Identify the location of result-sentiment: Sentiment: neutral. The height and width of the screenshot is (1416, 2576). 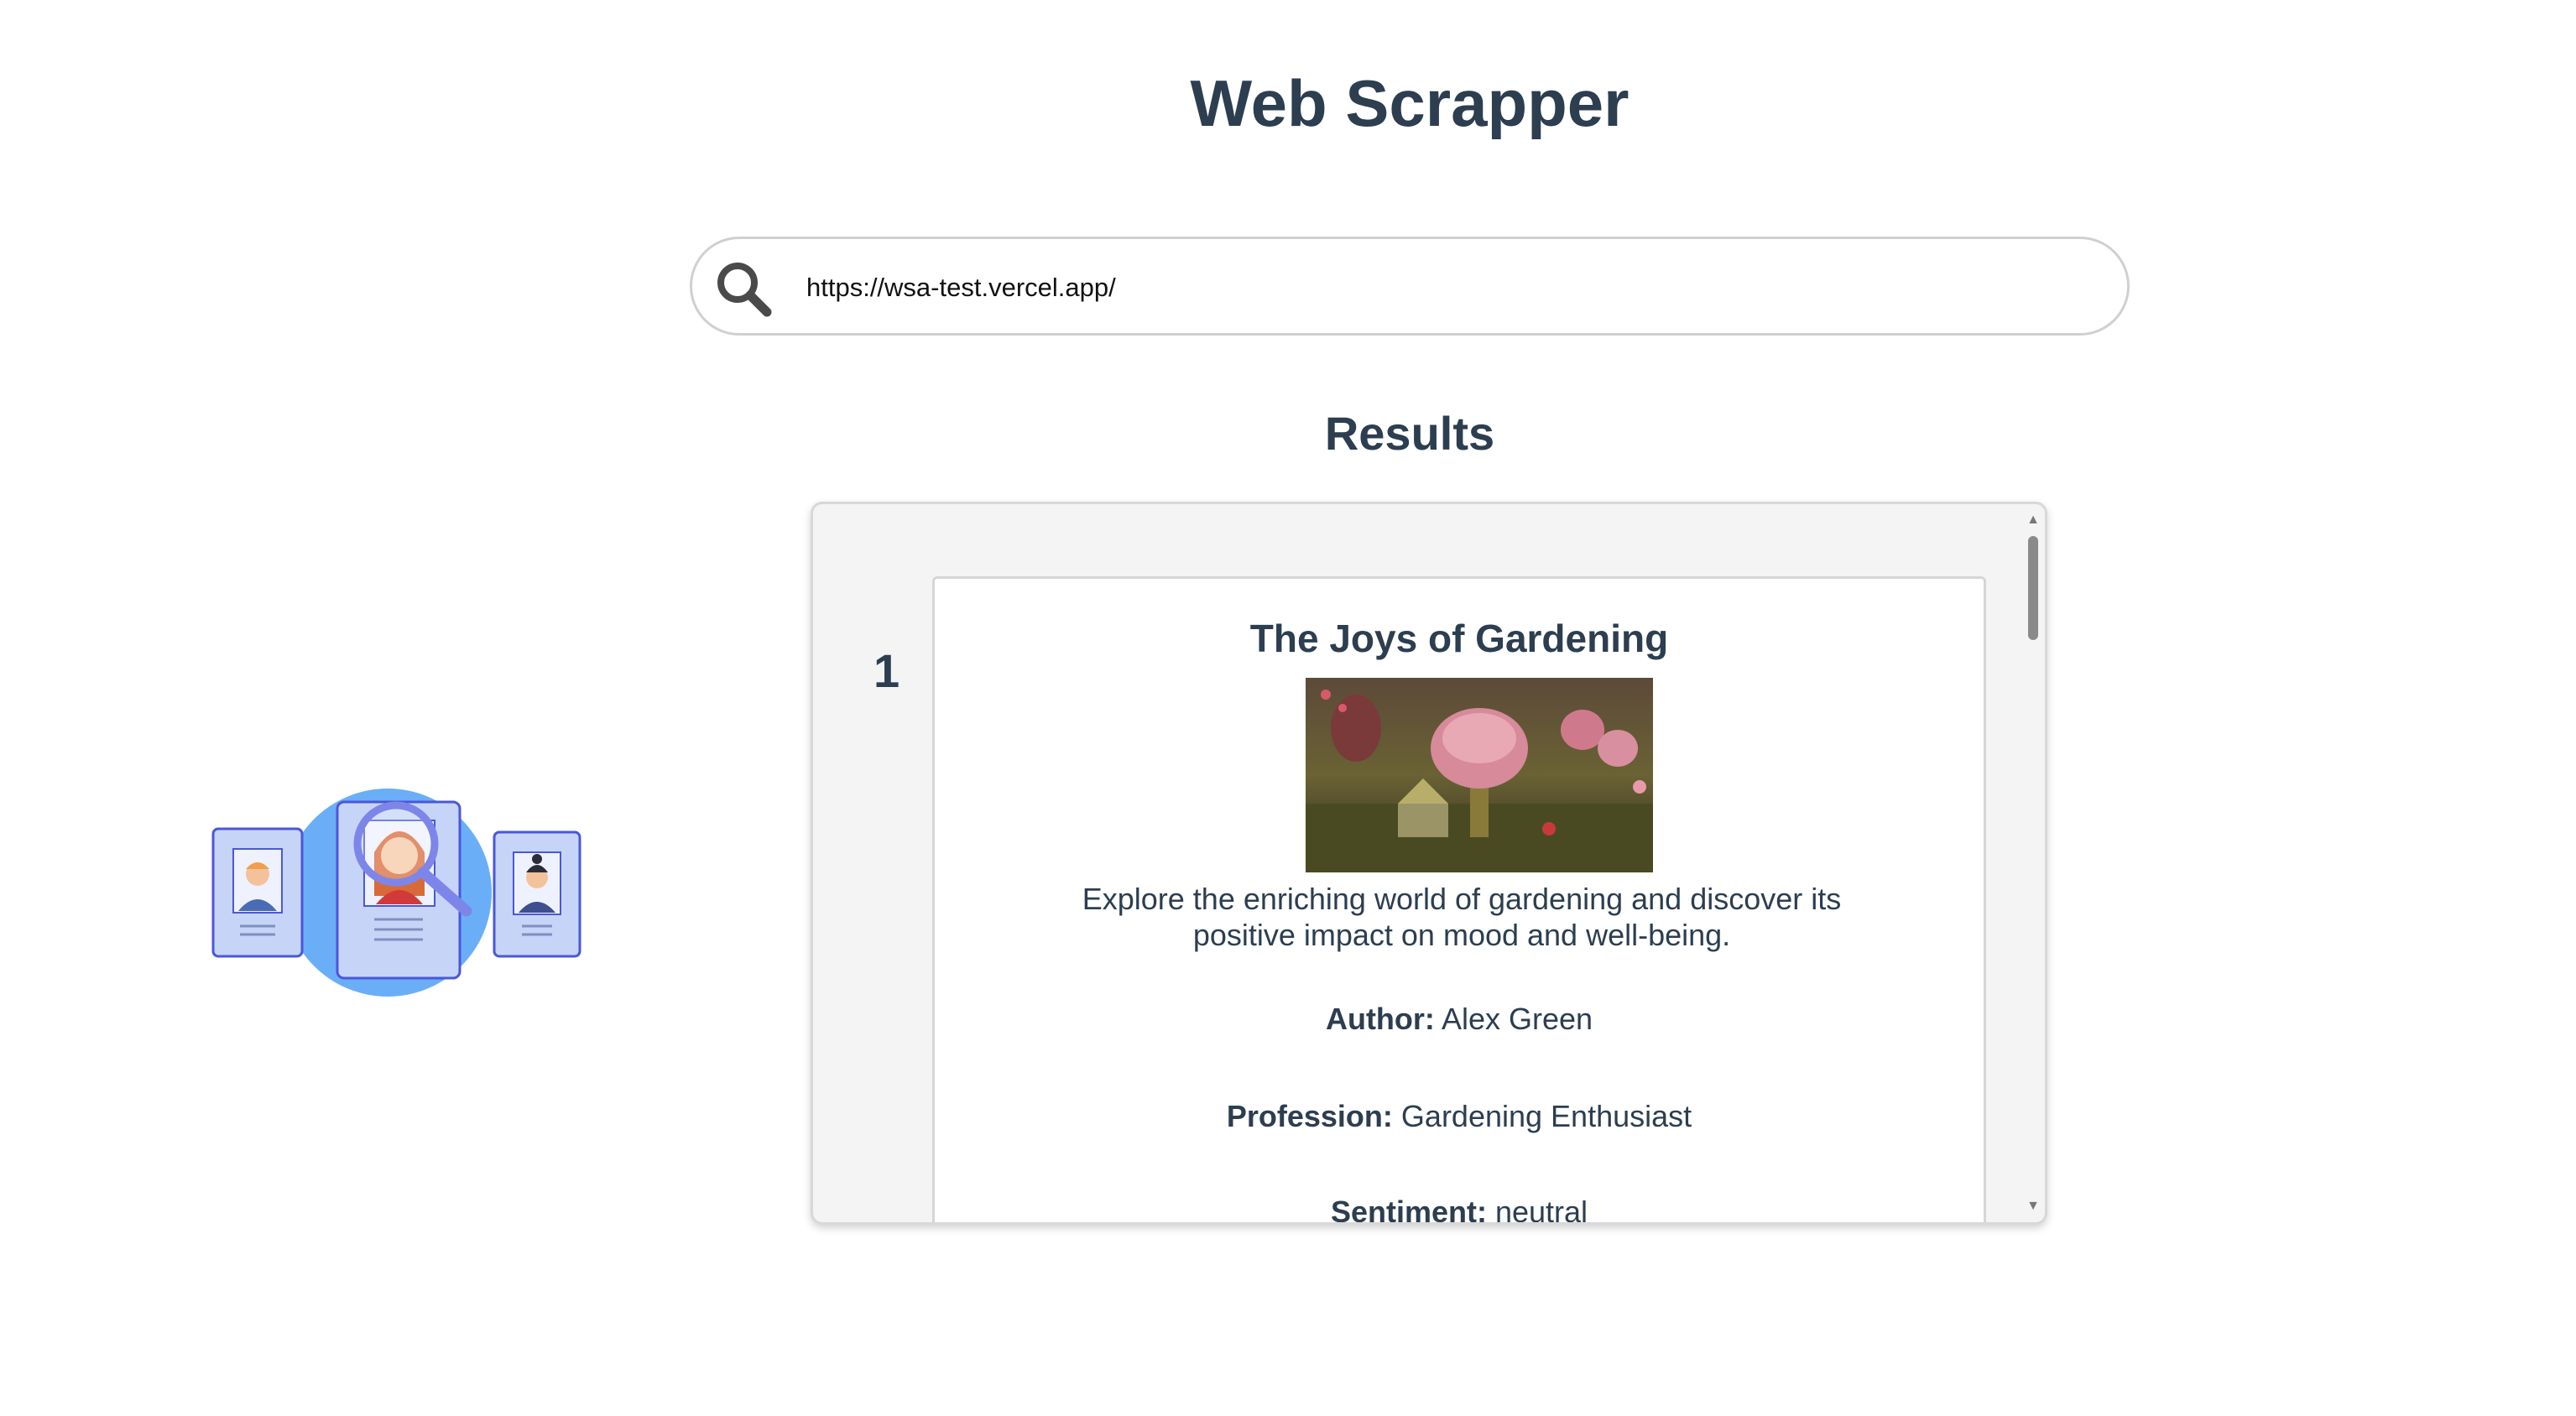
(1459, 1210).